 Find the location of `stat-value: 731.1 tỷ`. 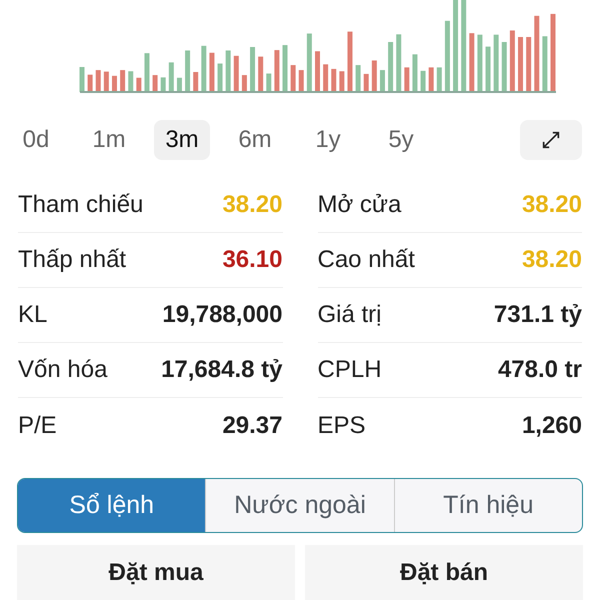

stat-value: 731.1 tỷ is located at coordinates (538, 315).